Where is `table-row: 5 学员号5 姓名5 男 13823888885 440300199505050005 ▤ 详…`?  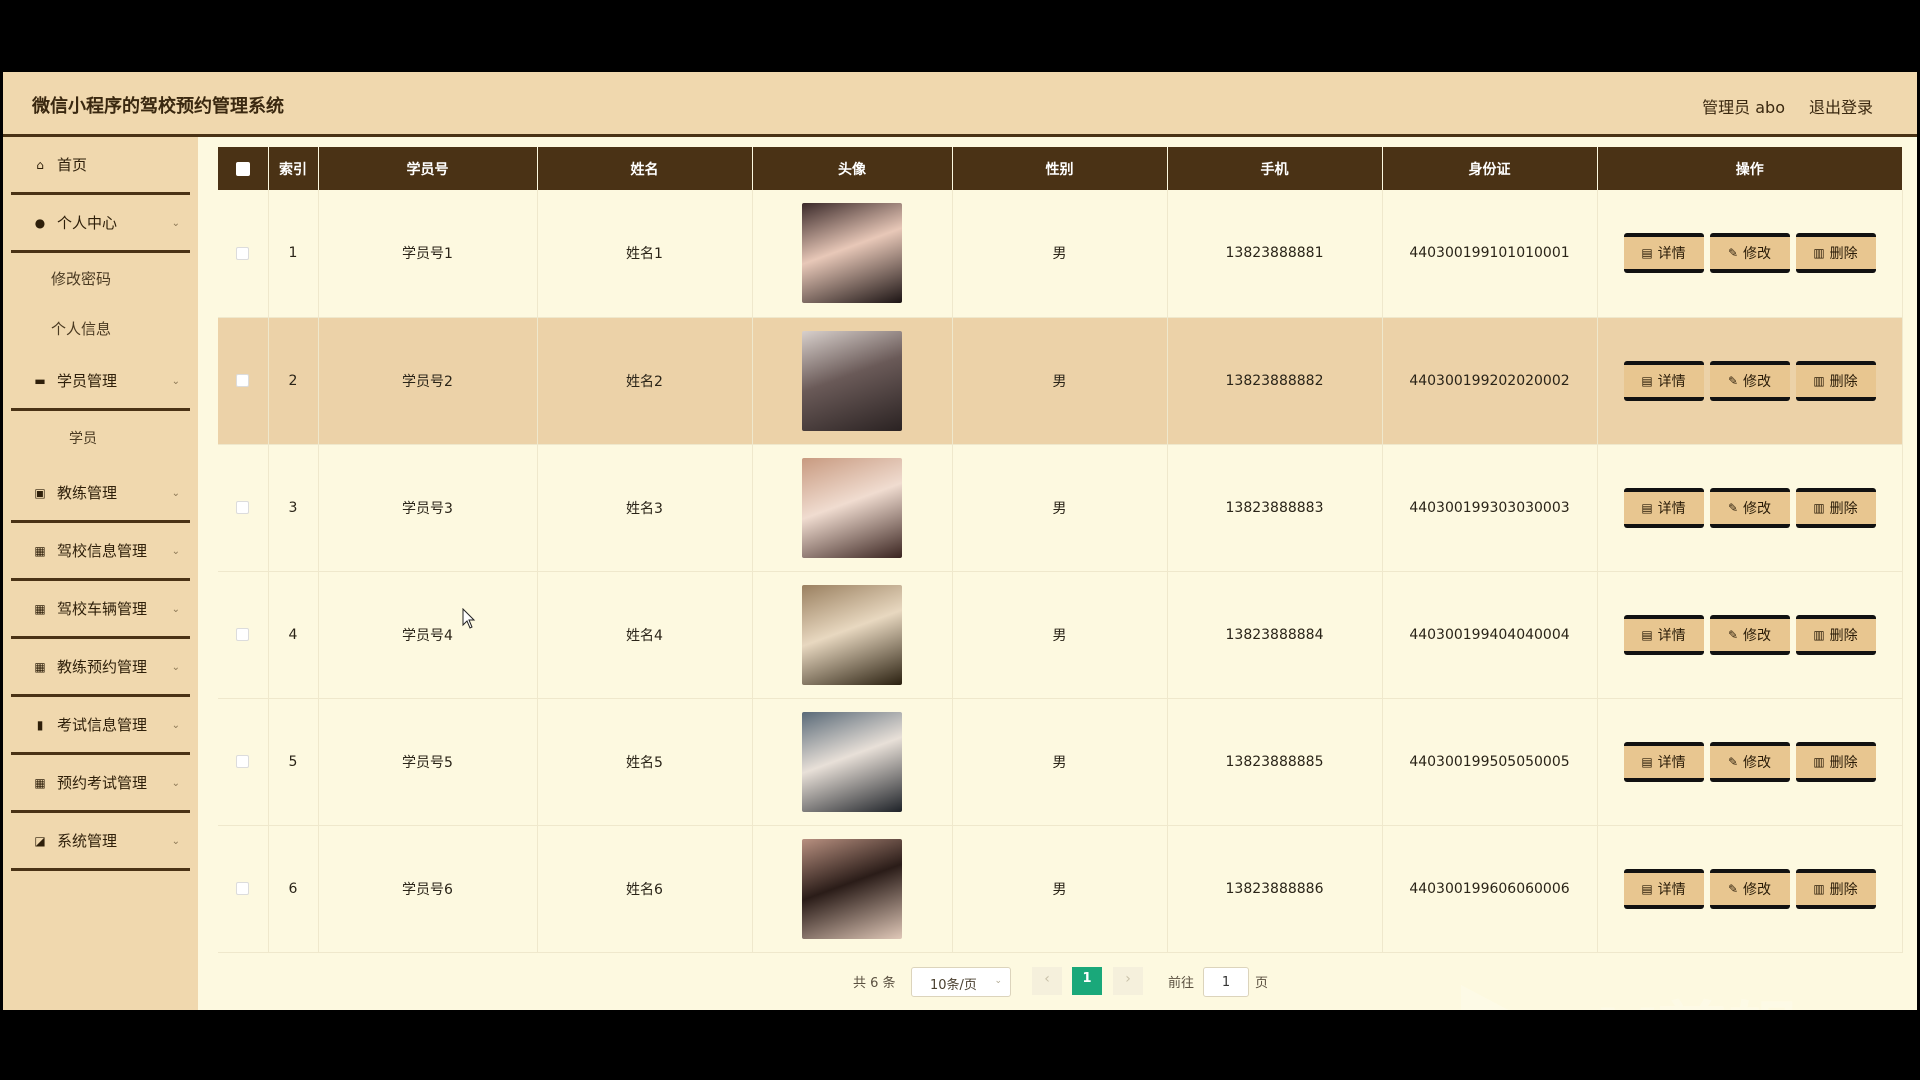 table-row: 5 学员号5 姓名5 男 13823888885 440300199505050005 ▤ 详… is located at coordinates (1060, 762).